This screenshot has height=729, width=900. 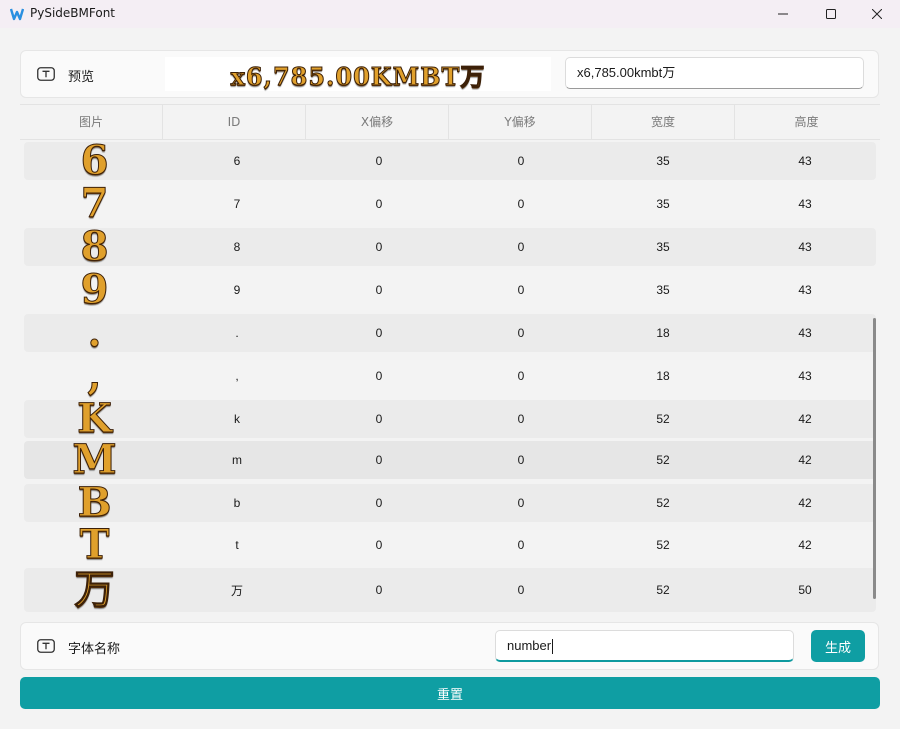 I want to click on maximize-button, so click(x=831, y=14).